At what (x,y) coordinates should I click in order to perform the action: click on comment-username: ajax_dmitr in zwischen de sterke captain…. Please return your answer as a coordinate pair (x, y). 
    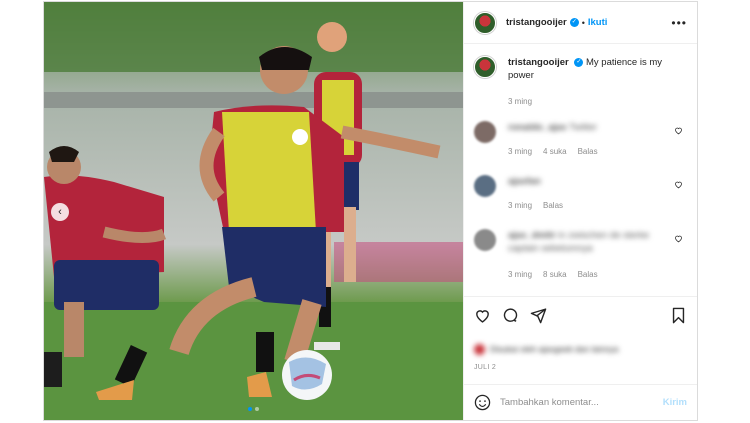
    Looking at the image, I should click on (578, 242).